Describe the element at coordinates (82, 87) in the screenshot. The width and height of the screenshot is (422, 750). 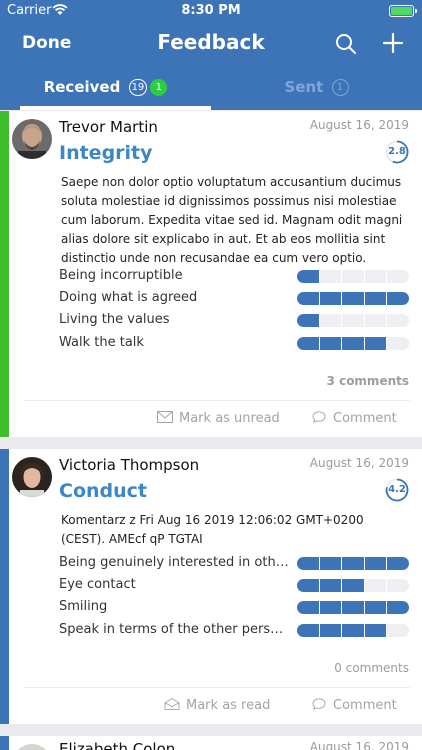
I see `tab-received-label: Received` at that location.